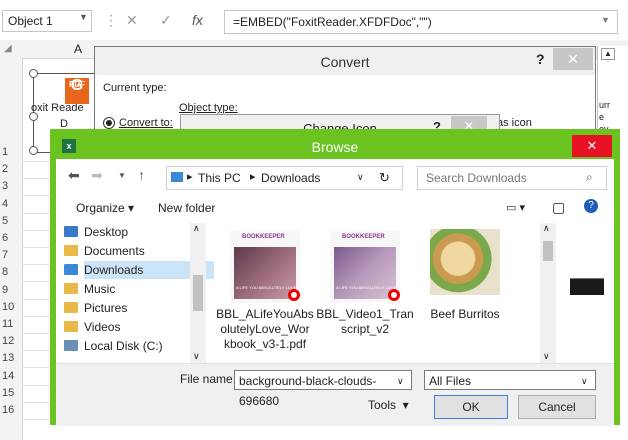  I want to click on preview-pane-icon: ▢, so click(558, 207).